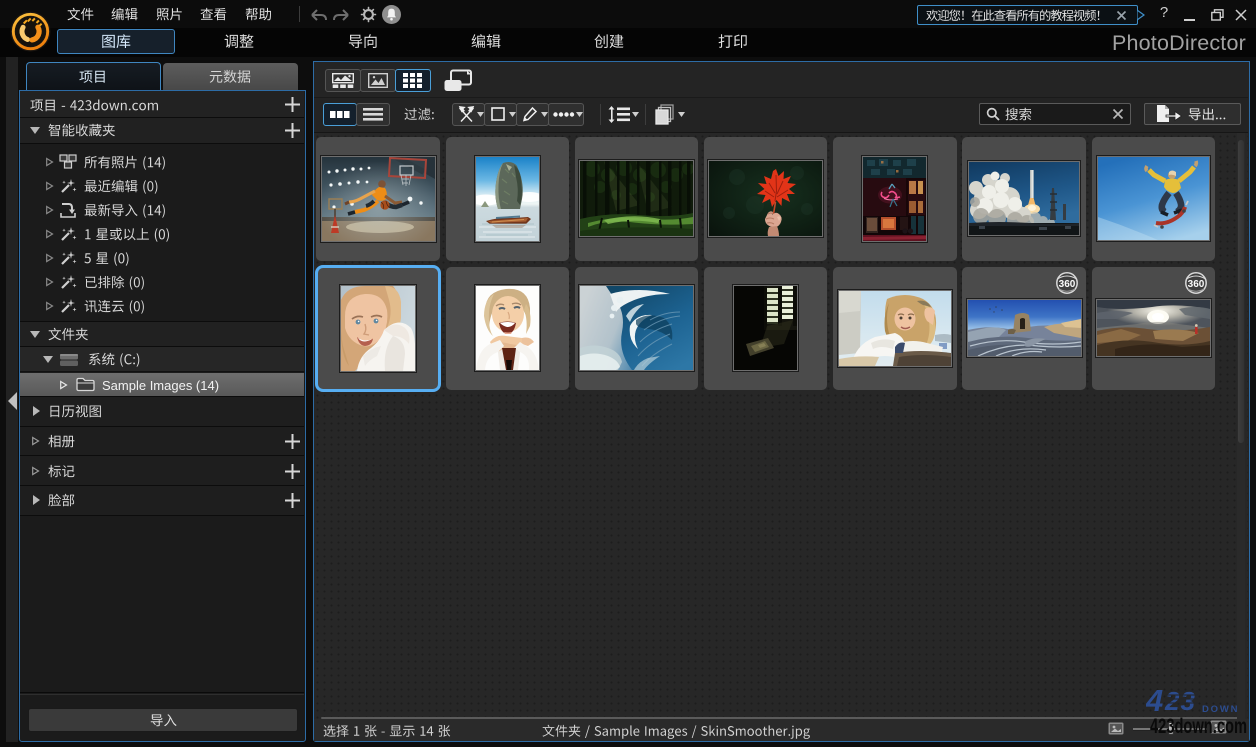  Describe the element at coordinates (1198, 726) in the screenshot. I see `svg-text: 423down.com` at that location.